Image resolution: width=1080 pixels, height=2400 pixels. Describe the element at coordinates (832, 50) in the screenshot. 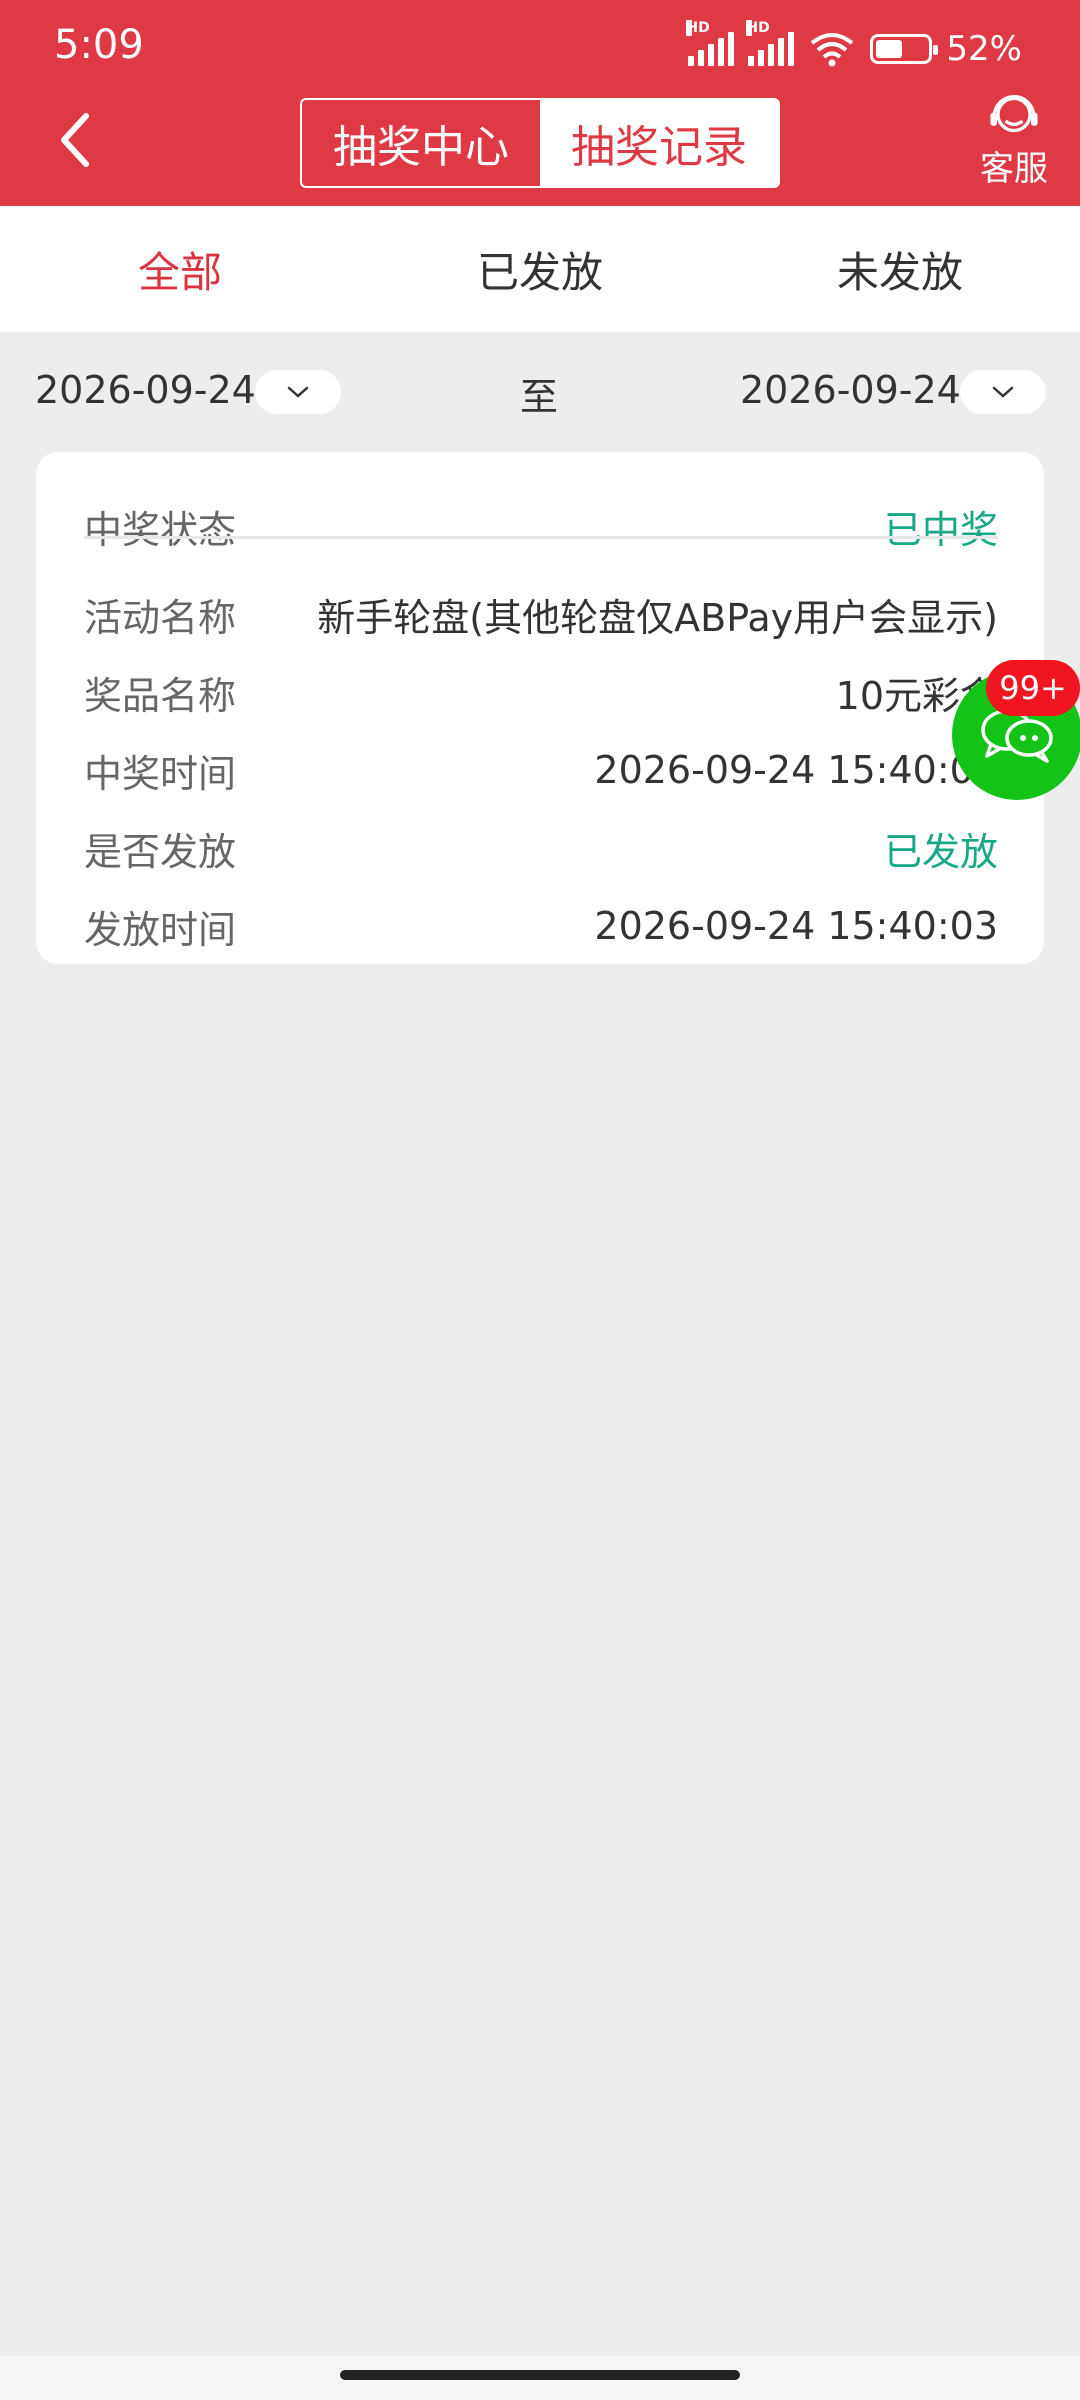

I see `wifi-icon` at that location.